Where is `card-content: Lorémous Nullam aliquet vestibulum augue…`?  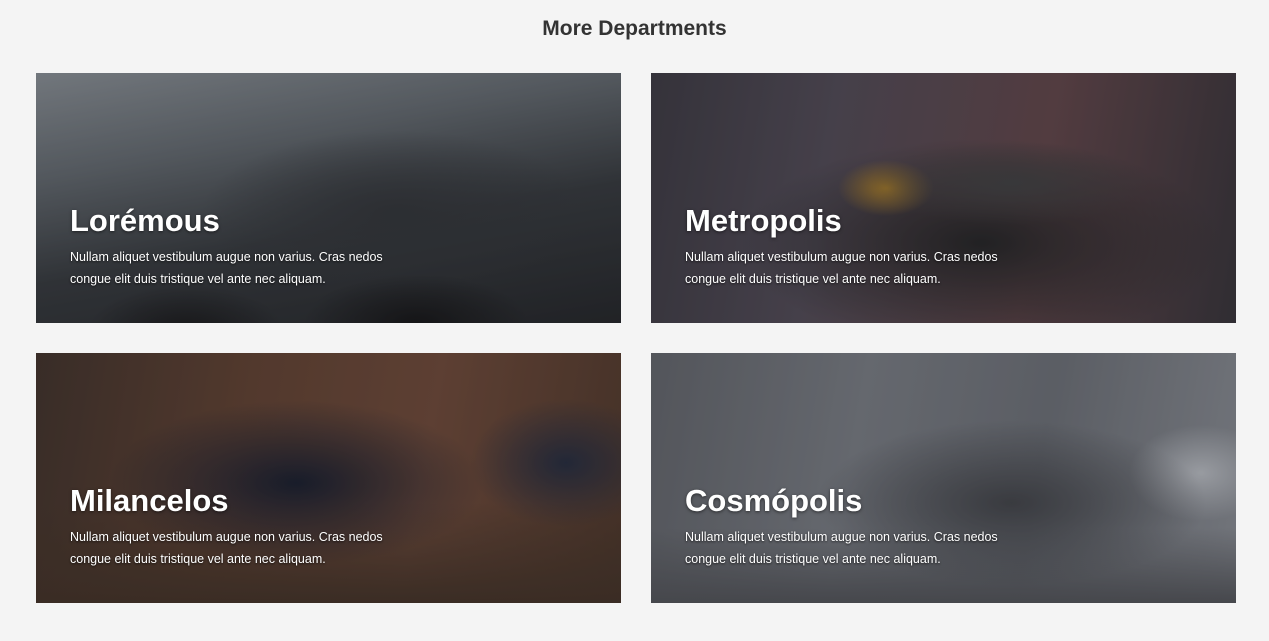 card-content: Lorémous Nullam aliquet vestibulum augue… is located at coordinates (240, 246).